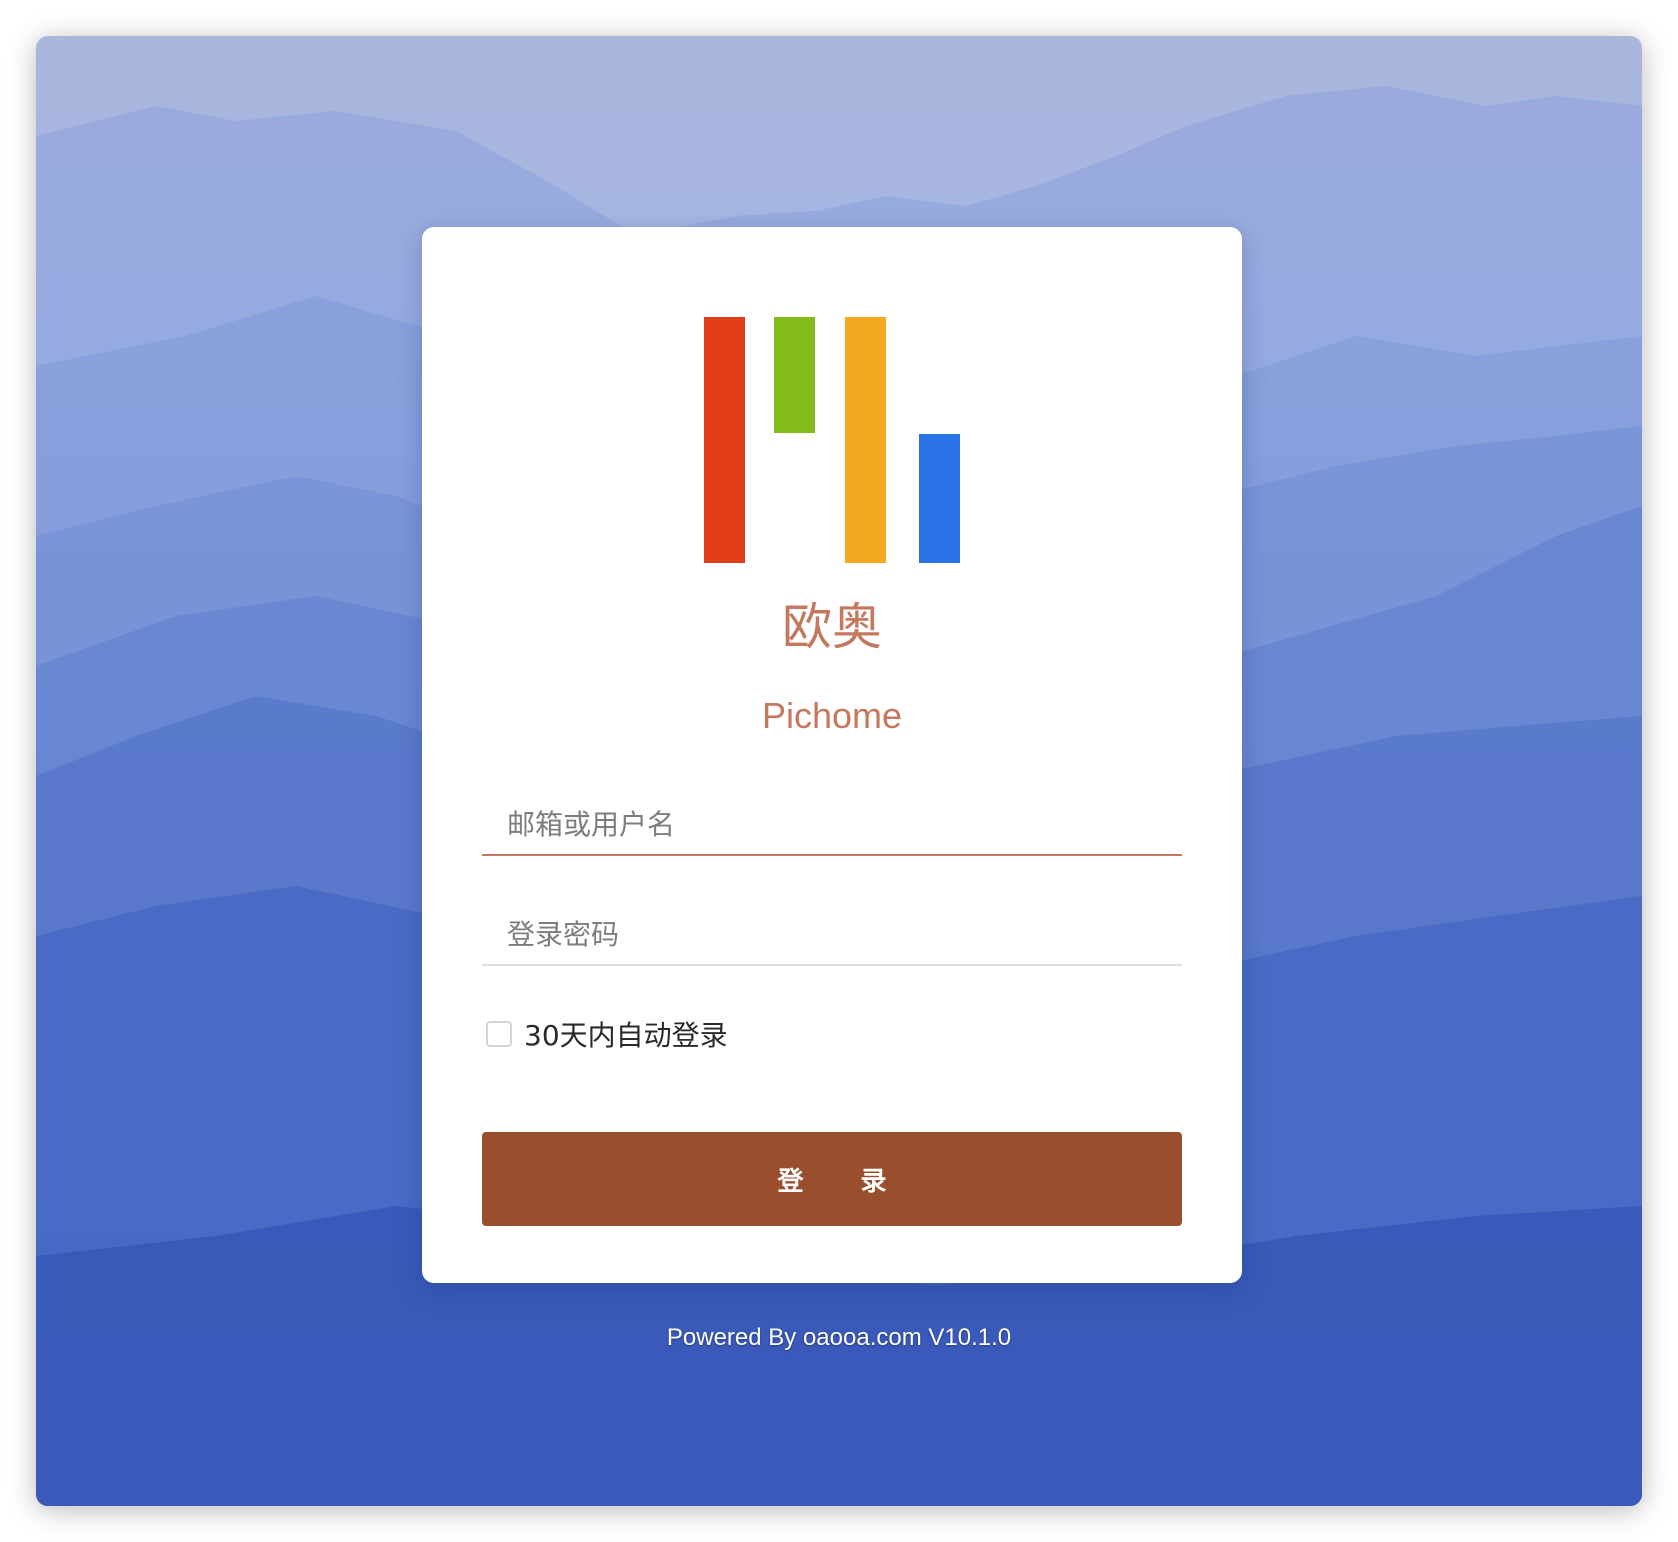 This screenshot has width=1678, height=1542. I want to click on logo-bar-orange, so click(865, 440).